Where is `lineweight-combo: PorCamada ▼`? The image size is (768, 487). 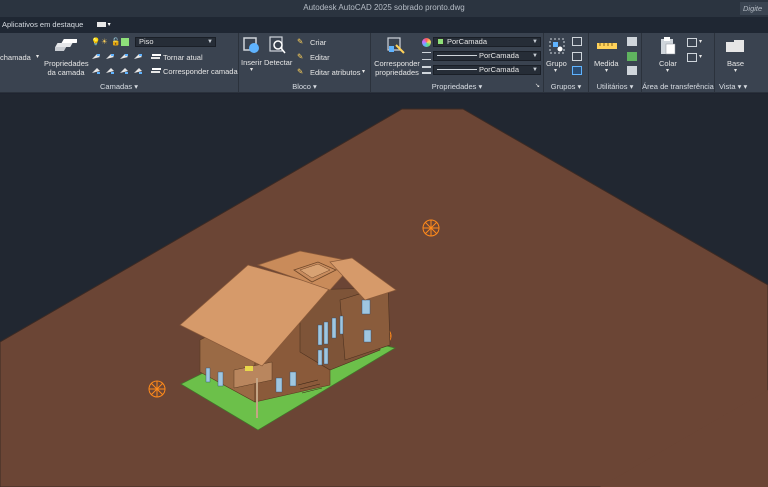
lineweight-combo: PorCamada ▼ is located at coordinates (487, 70).